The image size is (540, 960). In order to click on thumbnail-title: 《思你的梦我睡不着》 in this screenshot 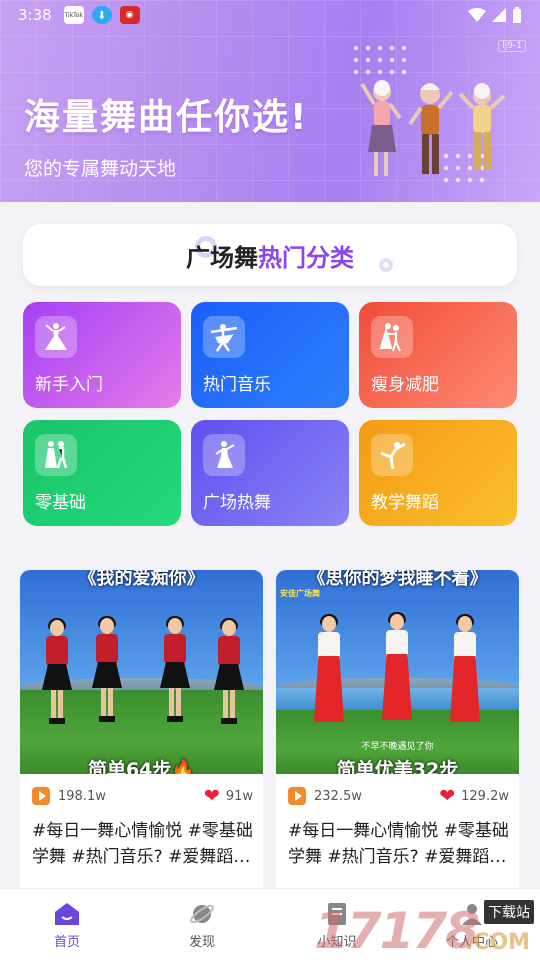, I will do `click(397, 579)`.